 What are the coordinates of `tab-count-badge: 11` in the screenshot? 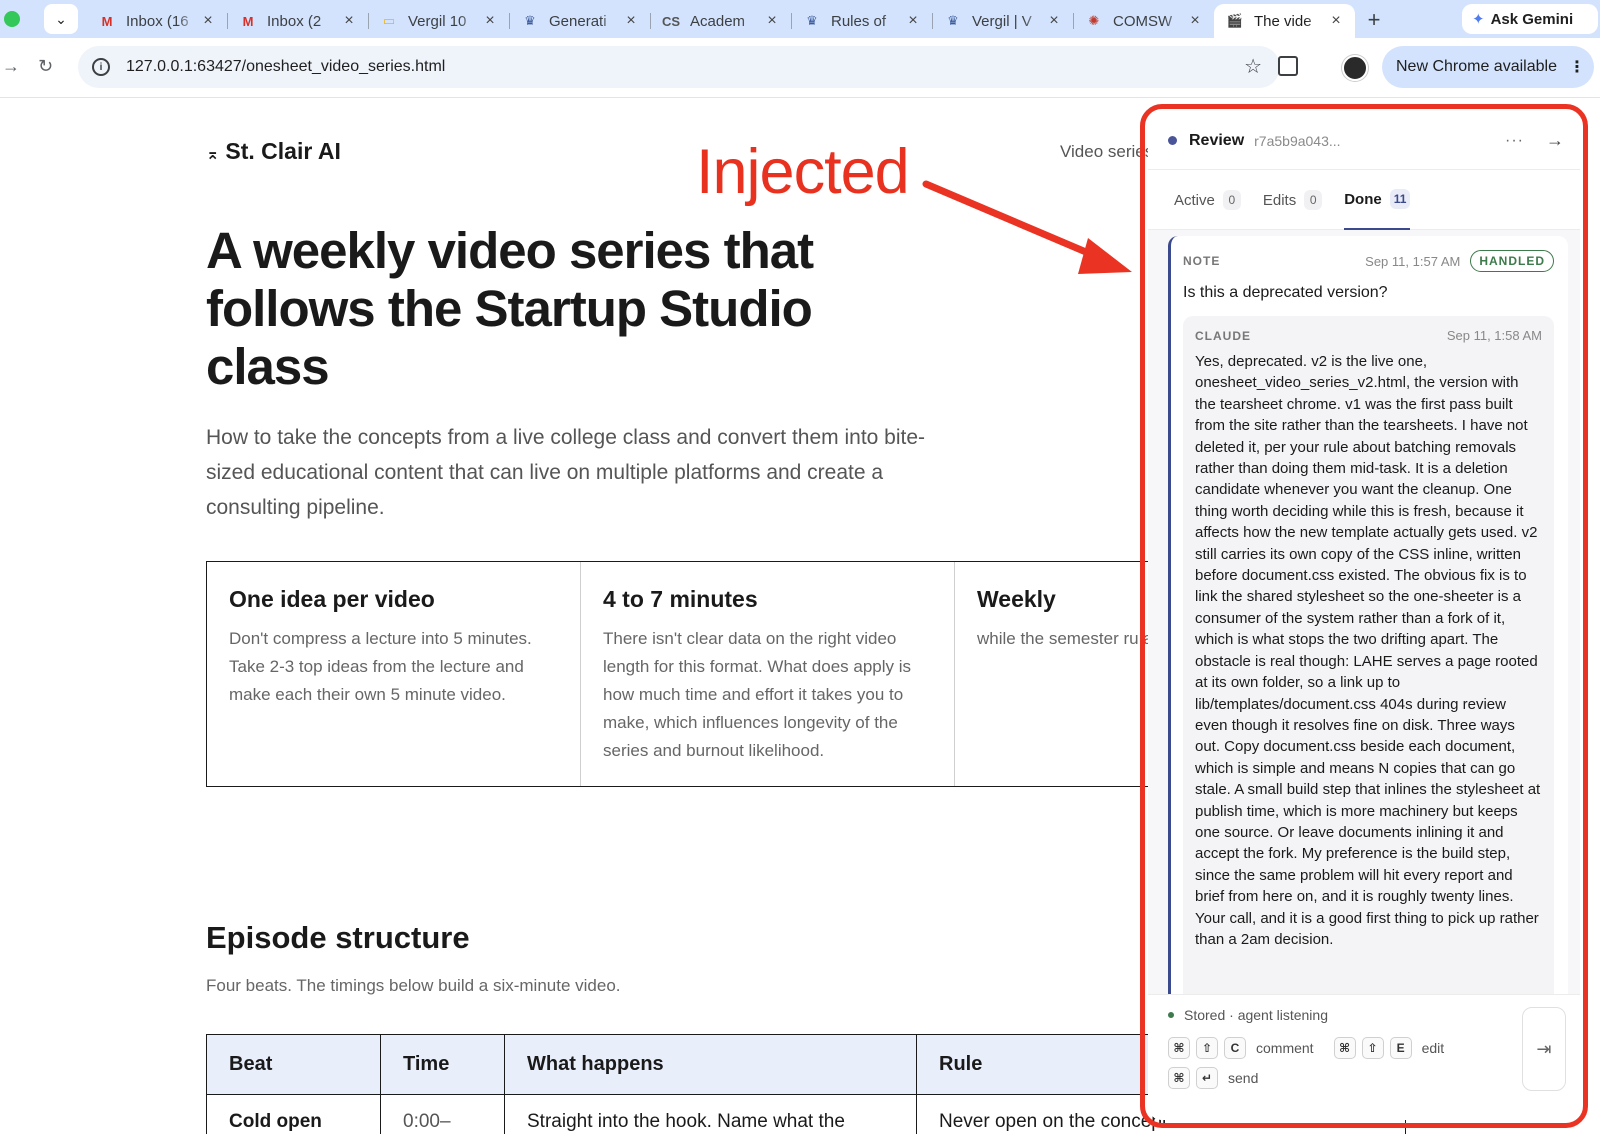 It's located at (1400, 199).